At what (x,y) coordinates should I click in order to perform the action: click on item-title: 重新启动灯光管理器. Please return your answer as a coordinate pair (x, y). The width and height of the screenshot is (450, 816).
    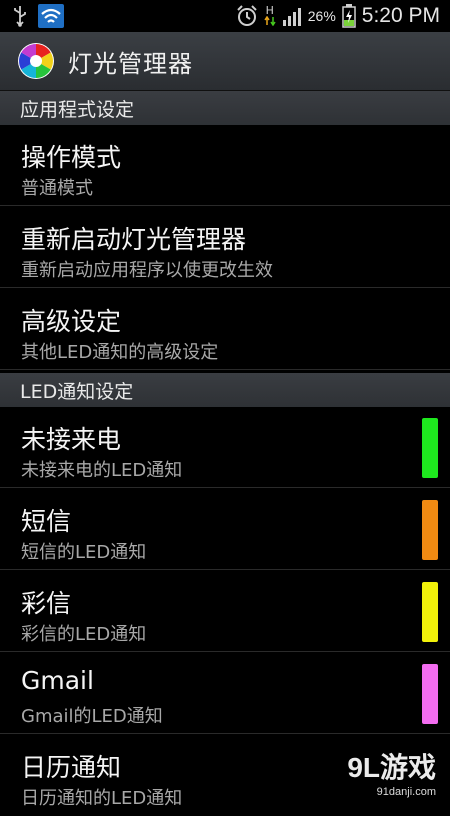
    Looking at the image, I should click on (134, 239).